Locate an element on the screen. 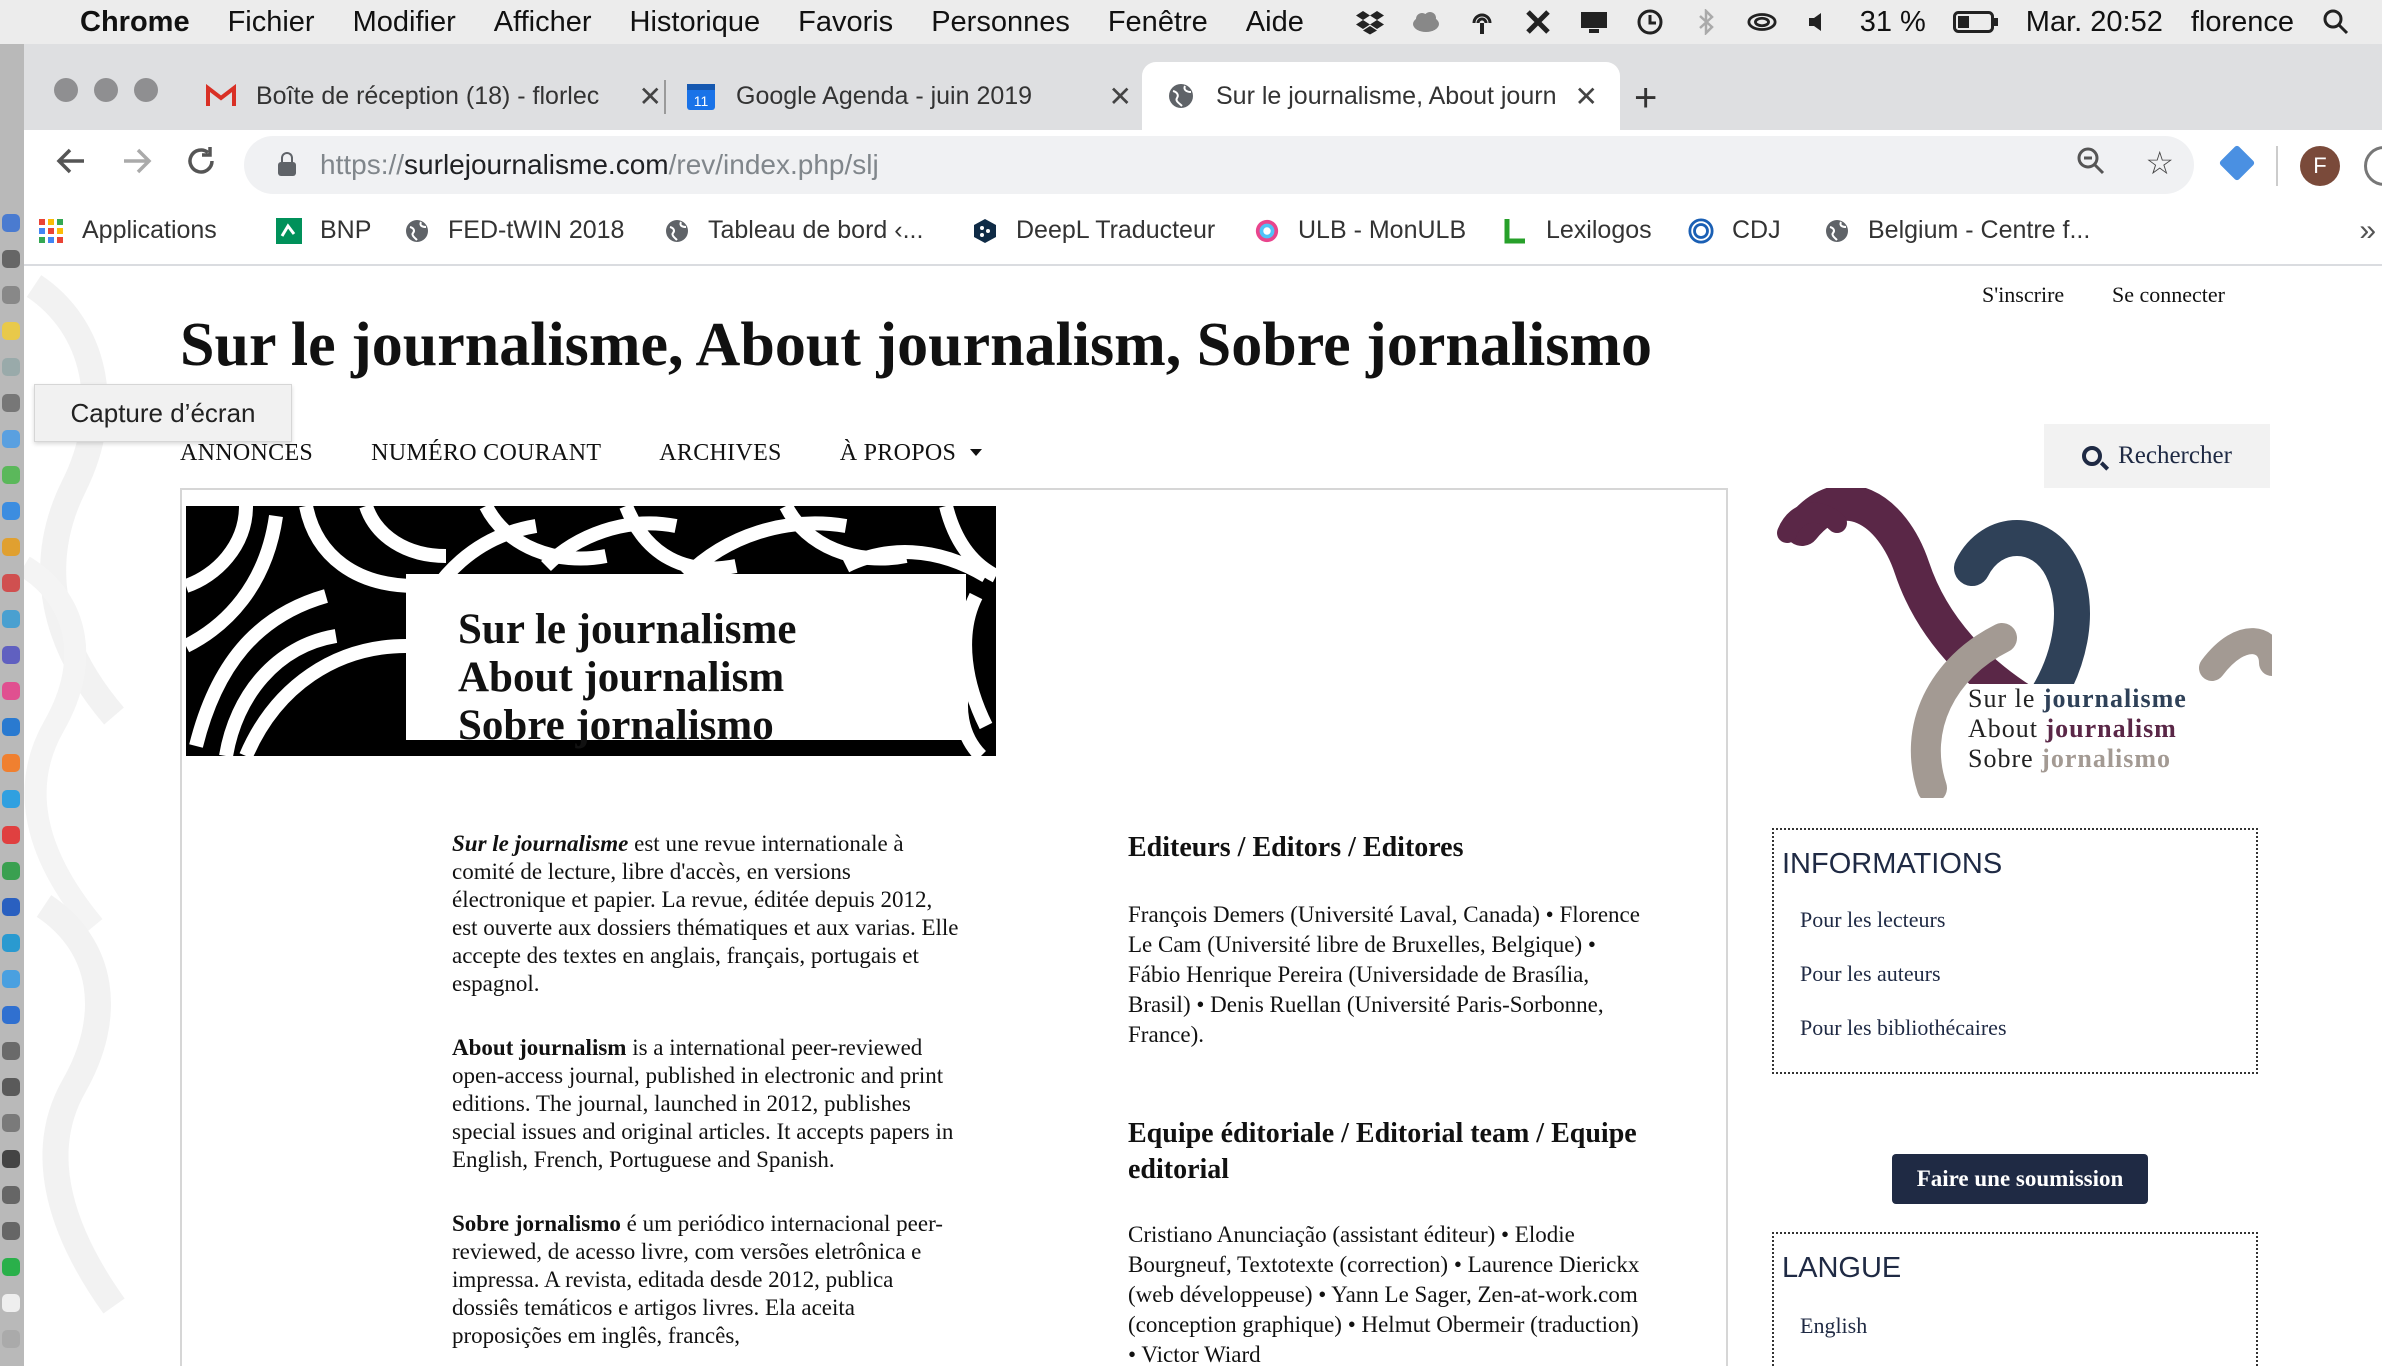 This screenshot has width=2382, height=1366. search-button: Rechercher is located at coordinates (2157, 456).